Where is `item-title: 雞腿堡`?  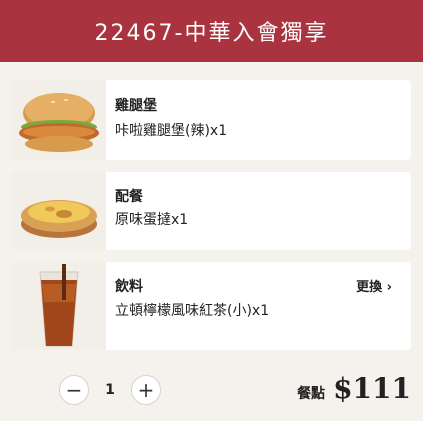
item-title: 雞腿堡 is located at coordinates (136, 106).